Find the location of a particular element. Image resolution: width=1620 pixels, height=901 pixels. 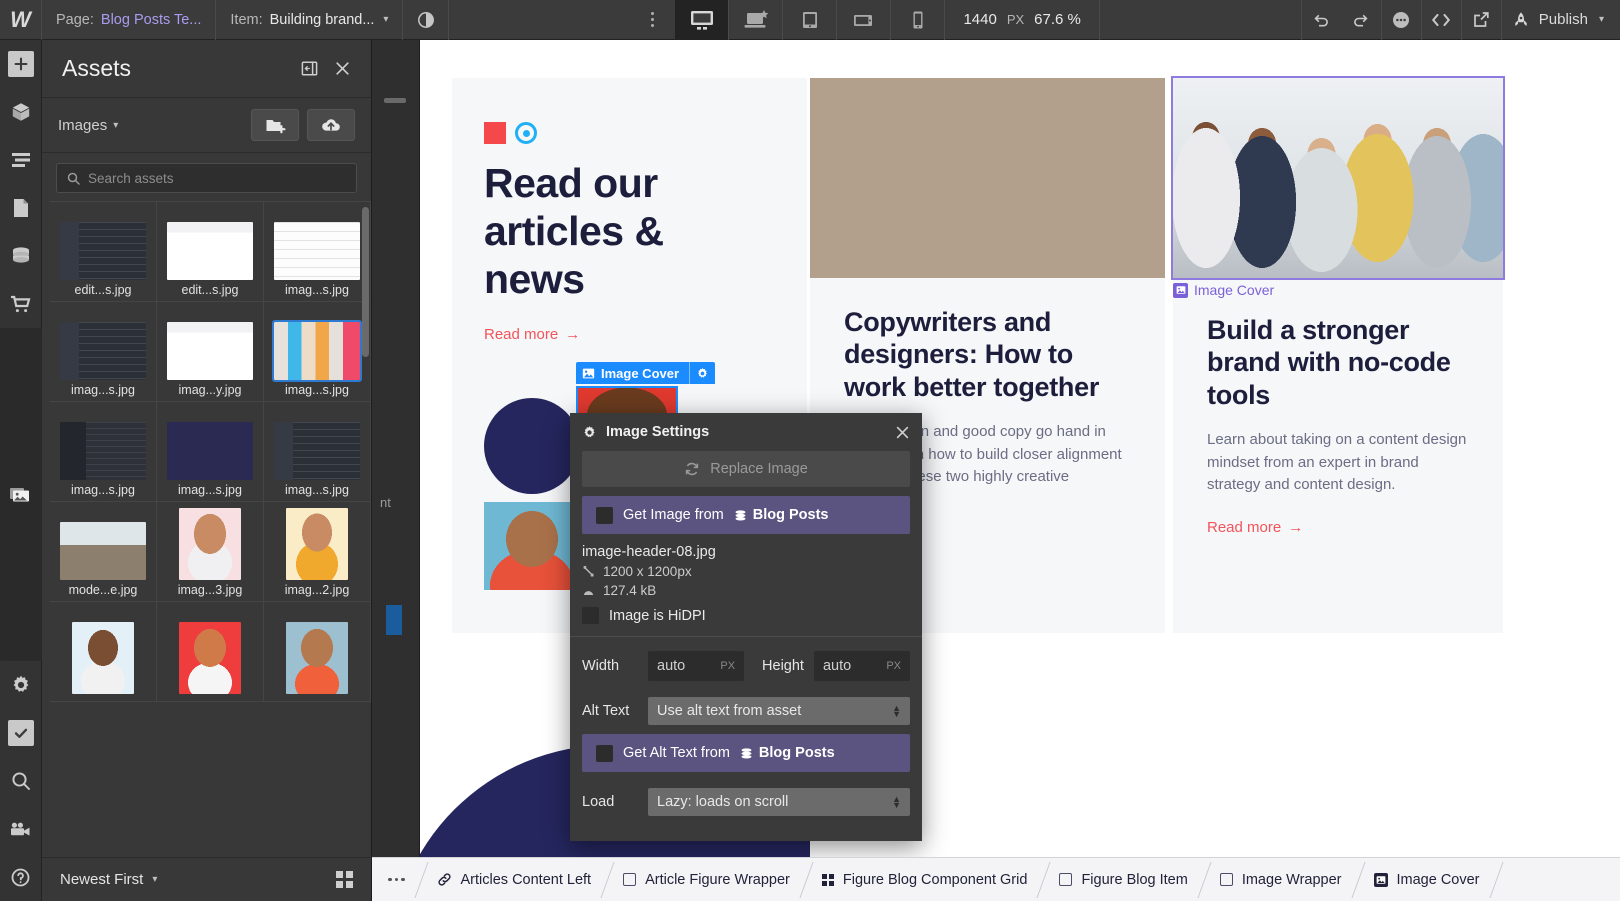

square-block-icon is located at coordinates (1226, 879).